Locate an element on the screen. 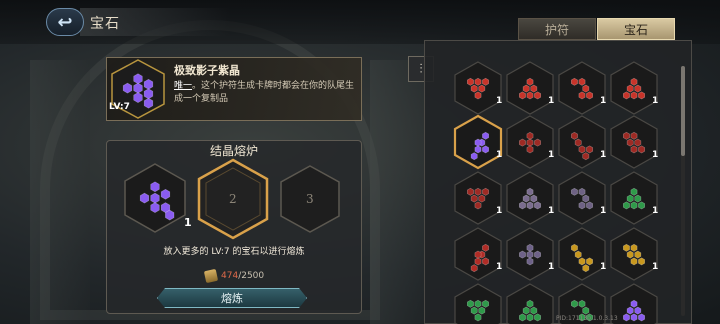  furnace-title: 结晶熔炉 is located at coordinates (233, 151).